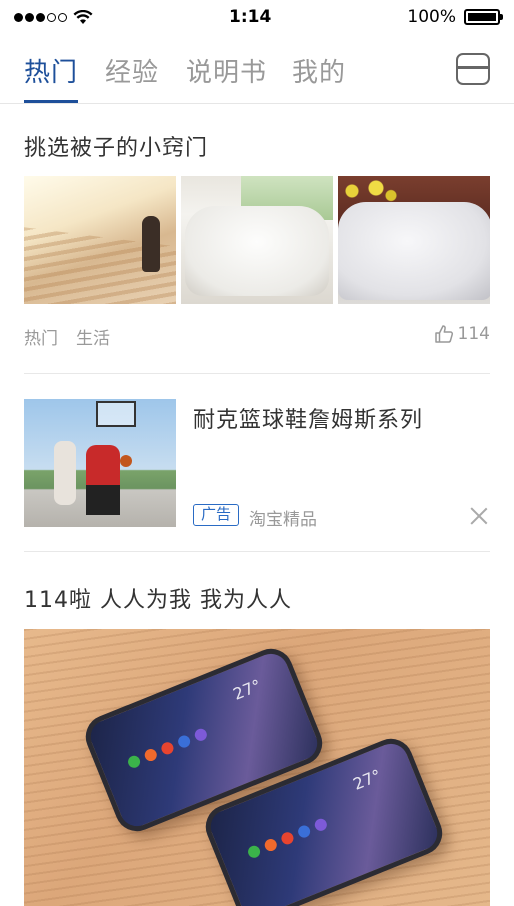 This screenshot has height=906, width=514. What do you see at coordinates (216, 515) in the screenshot?
I see `ad-badge: 广告` at bounding box center [216, 515].